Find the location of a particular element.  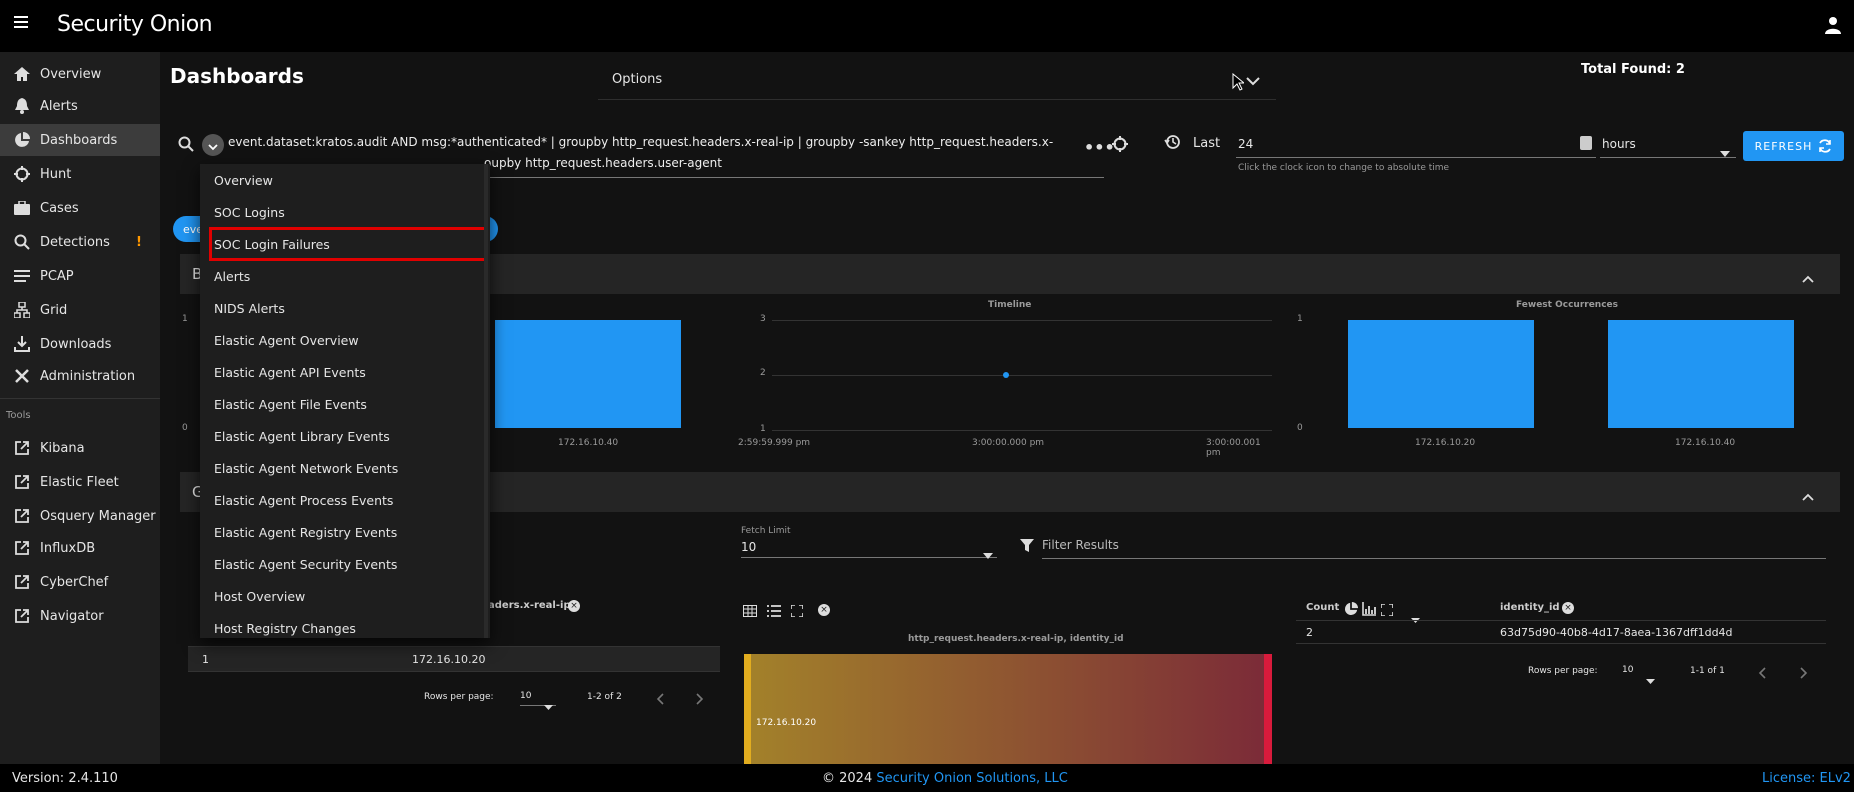

bar-chart-icon is located at coordinates (1369, 610).